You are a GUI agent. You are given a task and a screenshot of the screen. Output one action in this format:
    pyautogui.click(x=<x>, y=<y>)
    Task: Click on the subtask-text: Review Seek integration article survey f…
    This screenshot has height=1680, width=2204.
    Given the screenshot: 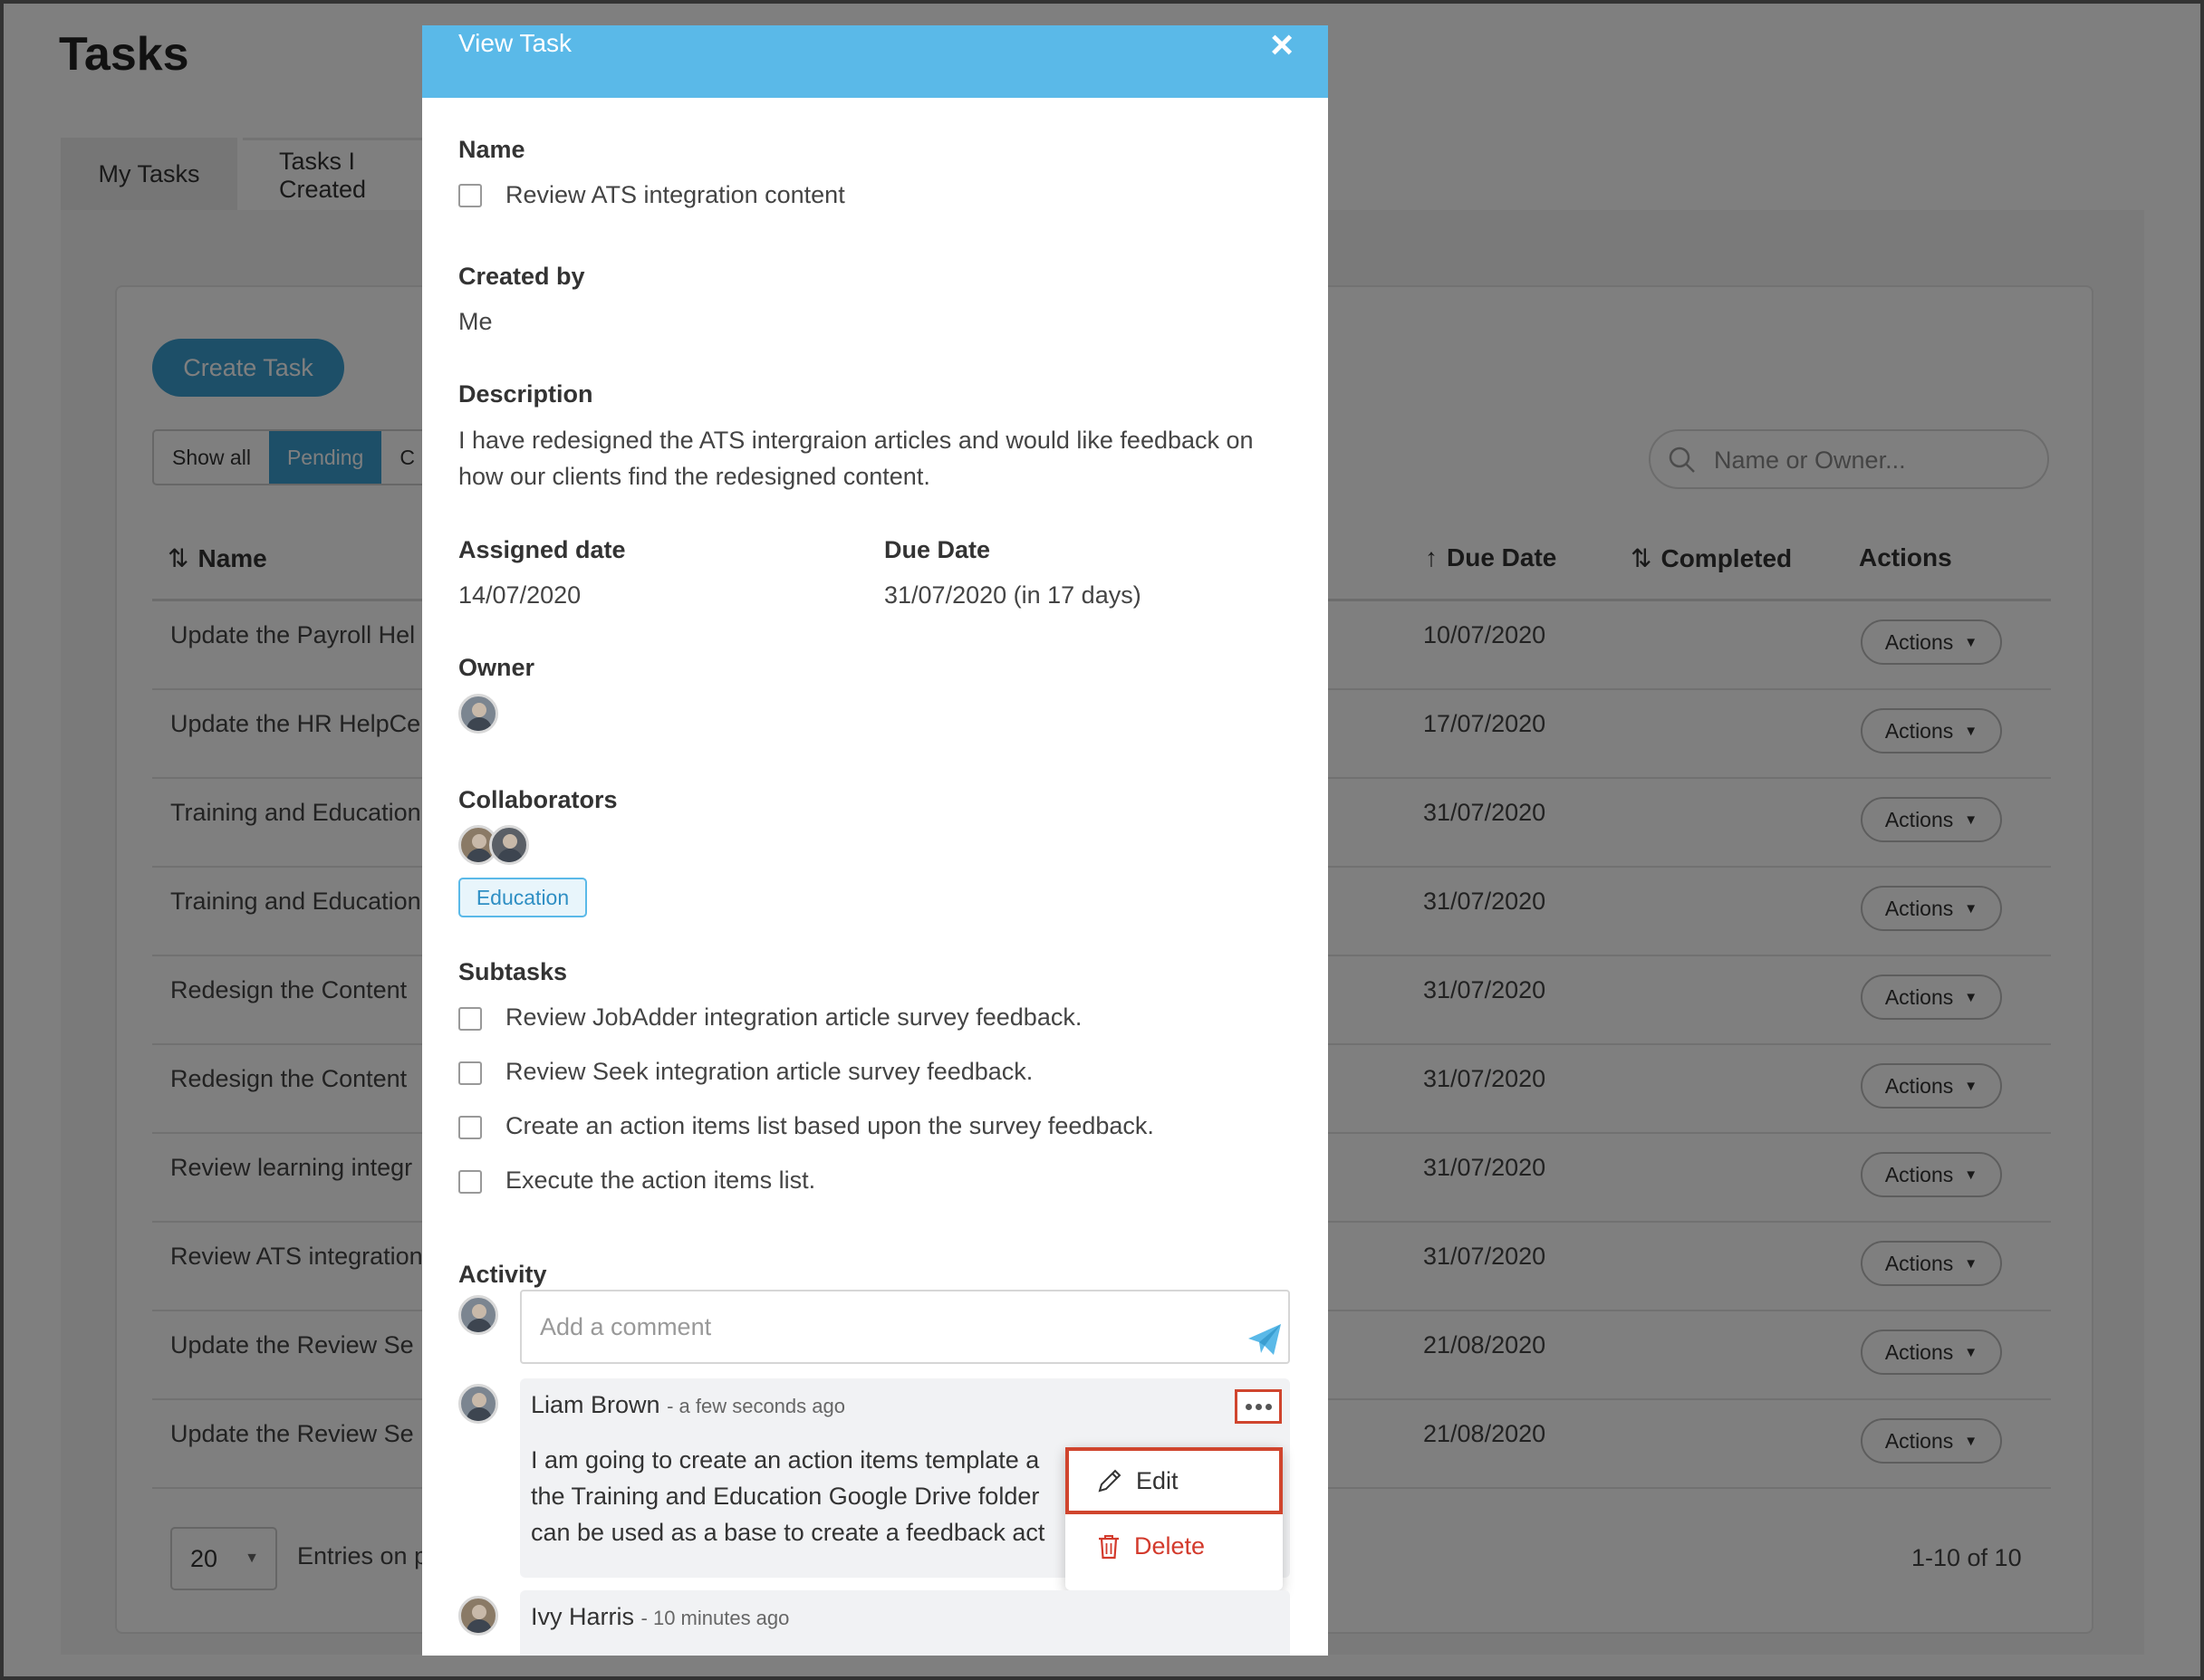 What is the action you would take?
    pyautogui.click(x=769, y=1072)
    